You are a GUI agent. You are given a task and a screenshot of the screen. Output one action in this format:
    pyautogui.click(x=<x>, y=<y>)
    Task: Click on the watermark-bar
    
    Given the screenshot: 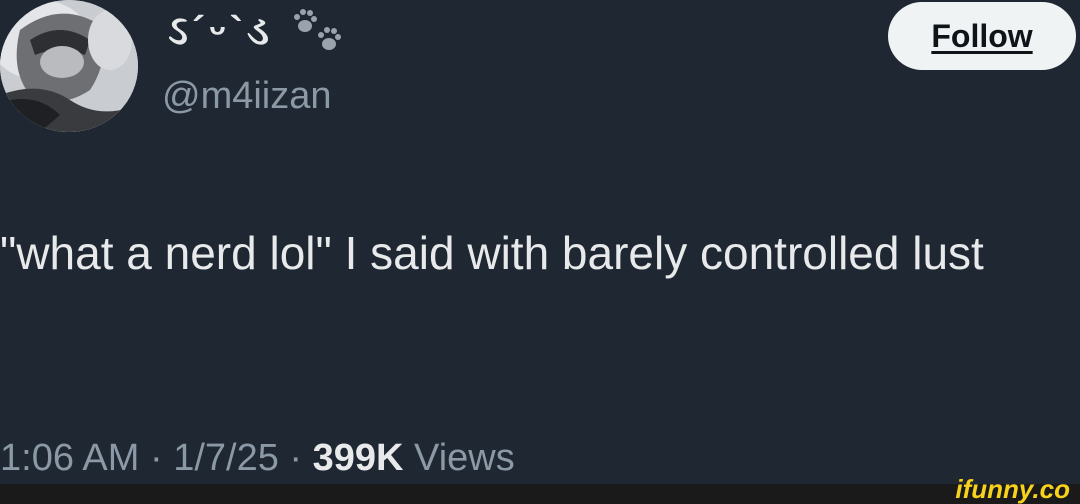 What is the action you would take?
    pyautogui.click(x=540, y=494)
    